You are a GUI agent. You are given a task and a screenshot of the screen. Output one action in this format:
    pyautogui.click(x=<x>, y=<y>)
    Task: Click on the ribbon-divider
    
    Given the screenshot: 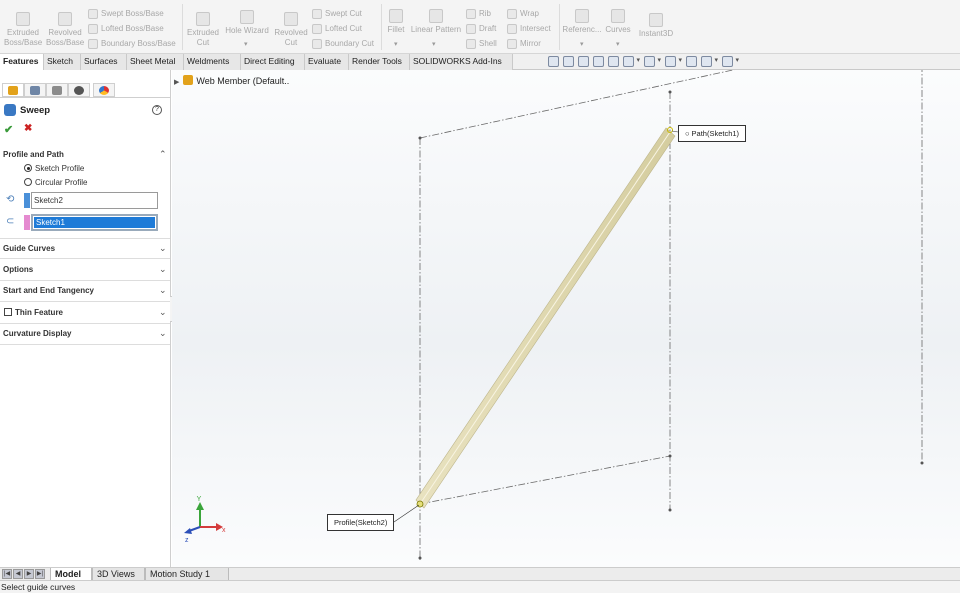 What is the action you would take?
    pyautogui.click(x=381, y=27)
    